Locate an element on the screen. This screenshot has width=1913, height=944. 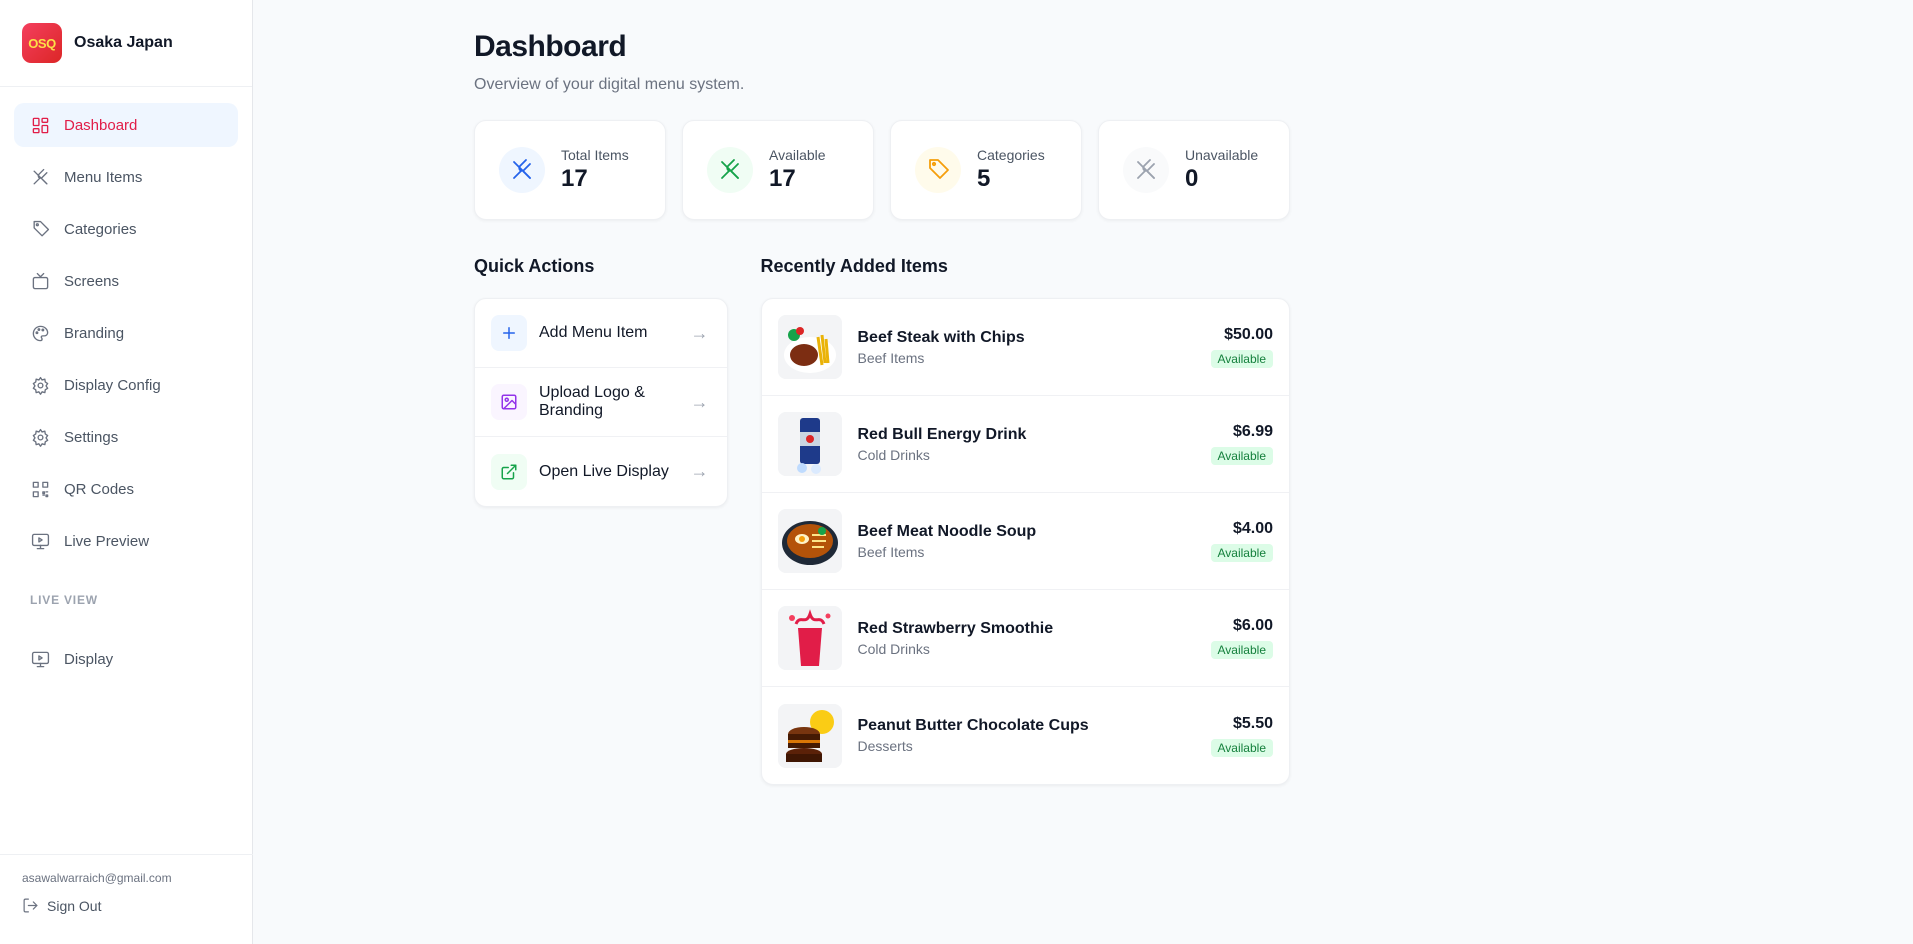
item-name: Red Bull Energy Drink is located at coordinates (942, 434).